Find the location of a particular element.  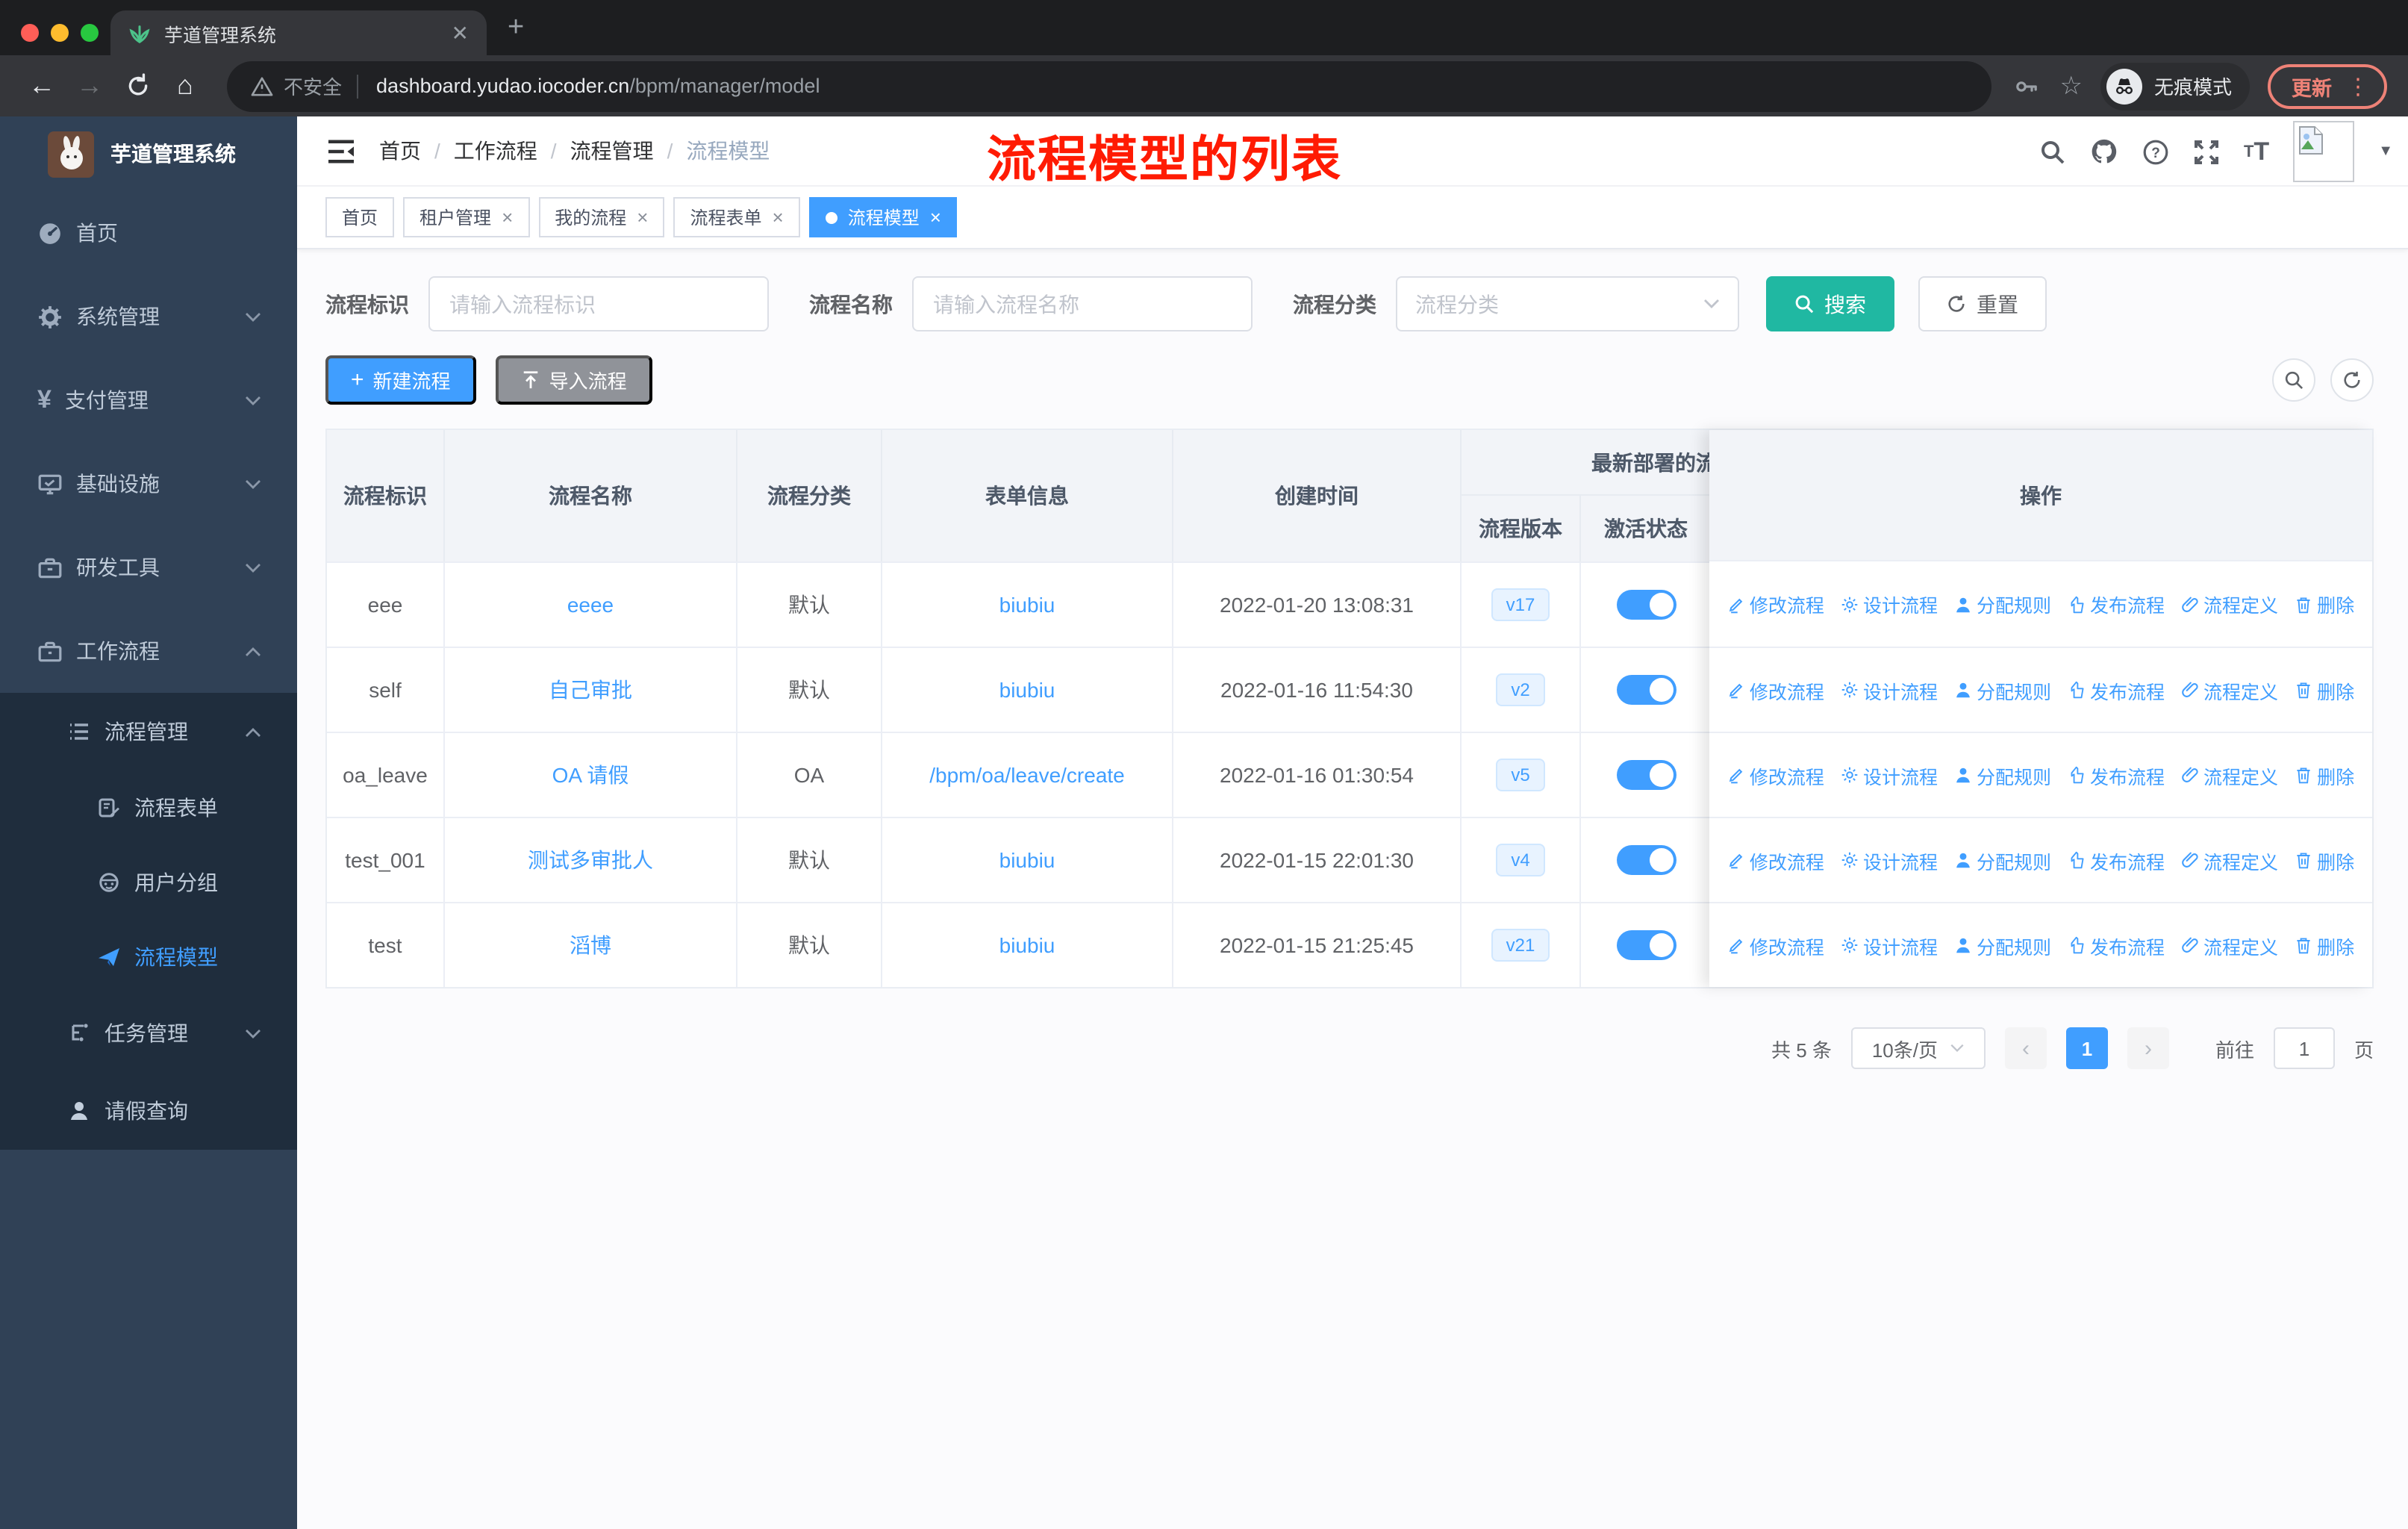

window-controls is located at coordinates (60, 33).